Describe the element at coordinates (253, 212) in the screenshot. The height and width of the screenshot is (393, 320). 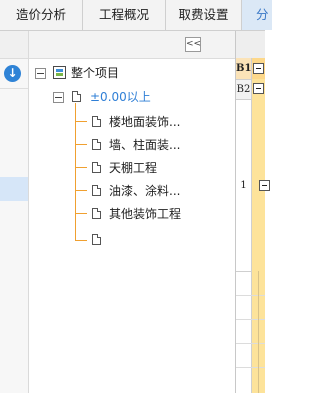
I see `budget-grid: B1 B2 1` at that location.